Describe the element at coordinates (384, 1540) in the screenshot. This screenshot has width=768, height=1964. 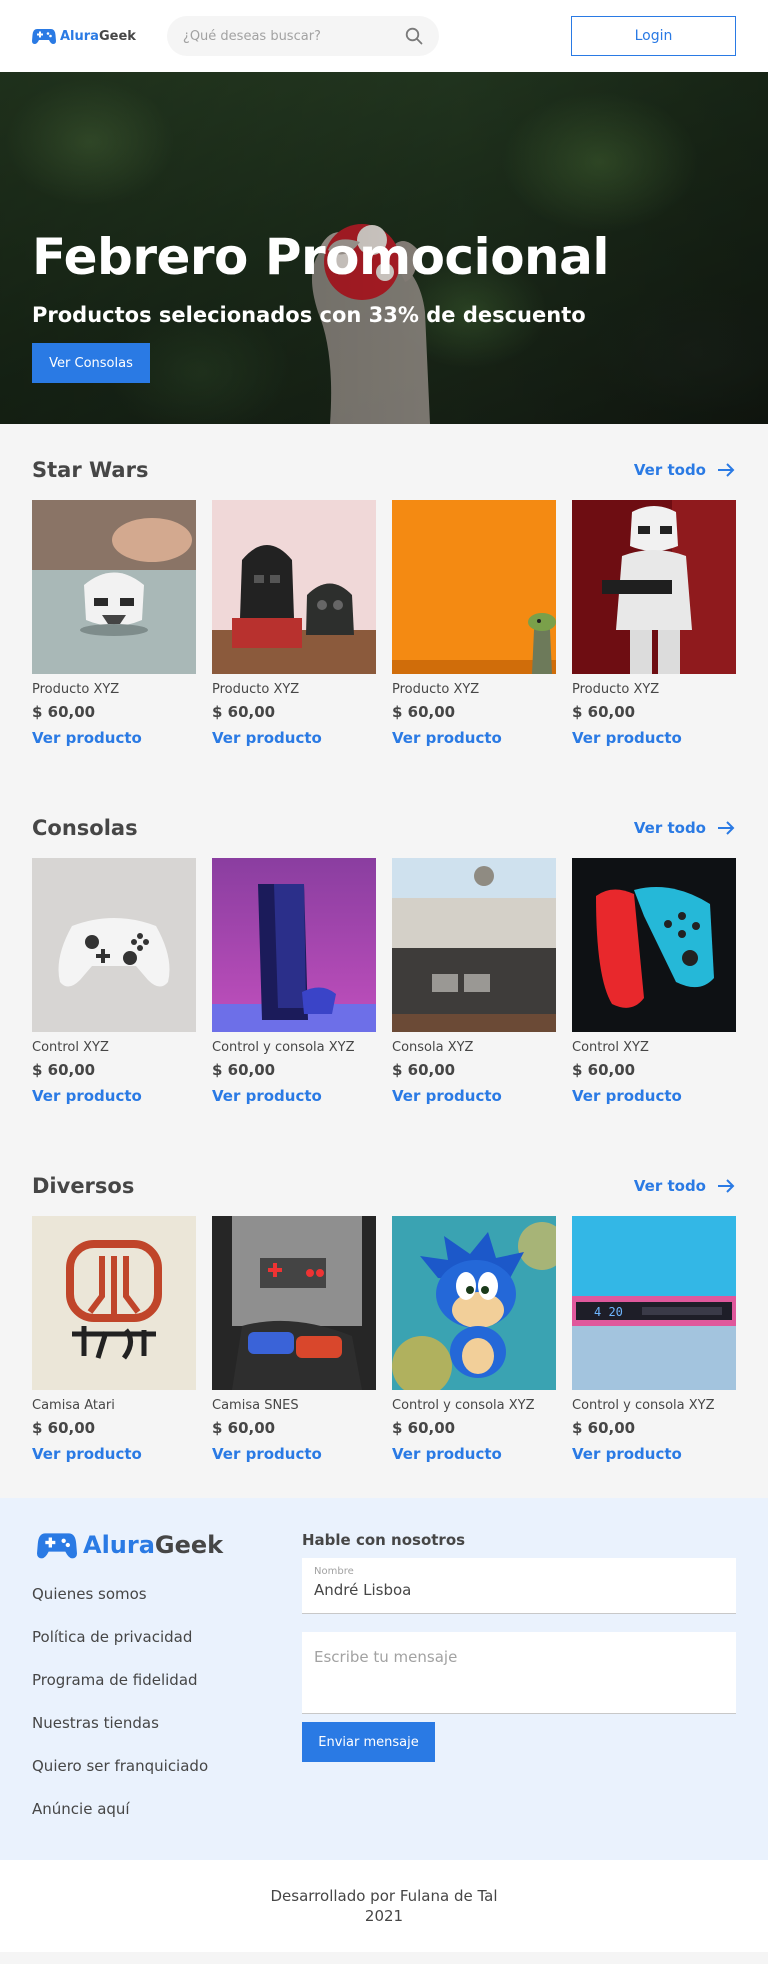
I see `contact-title: Hable con nosotros` at that location.